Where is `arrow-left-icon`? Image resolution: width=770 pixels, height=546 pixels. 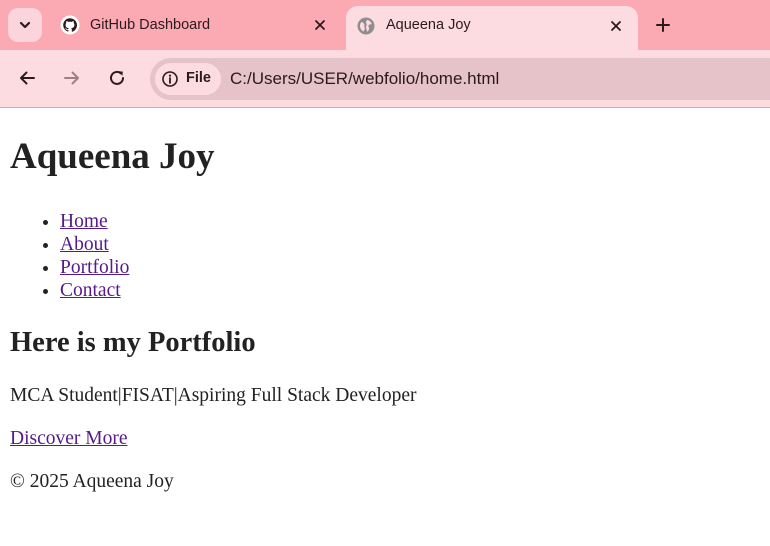
arrow-left-icon is located at coordinates (27, 78).